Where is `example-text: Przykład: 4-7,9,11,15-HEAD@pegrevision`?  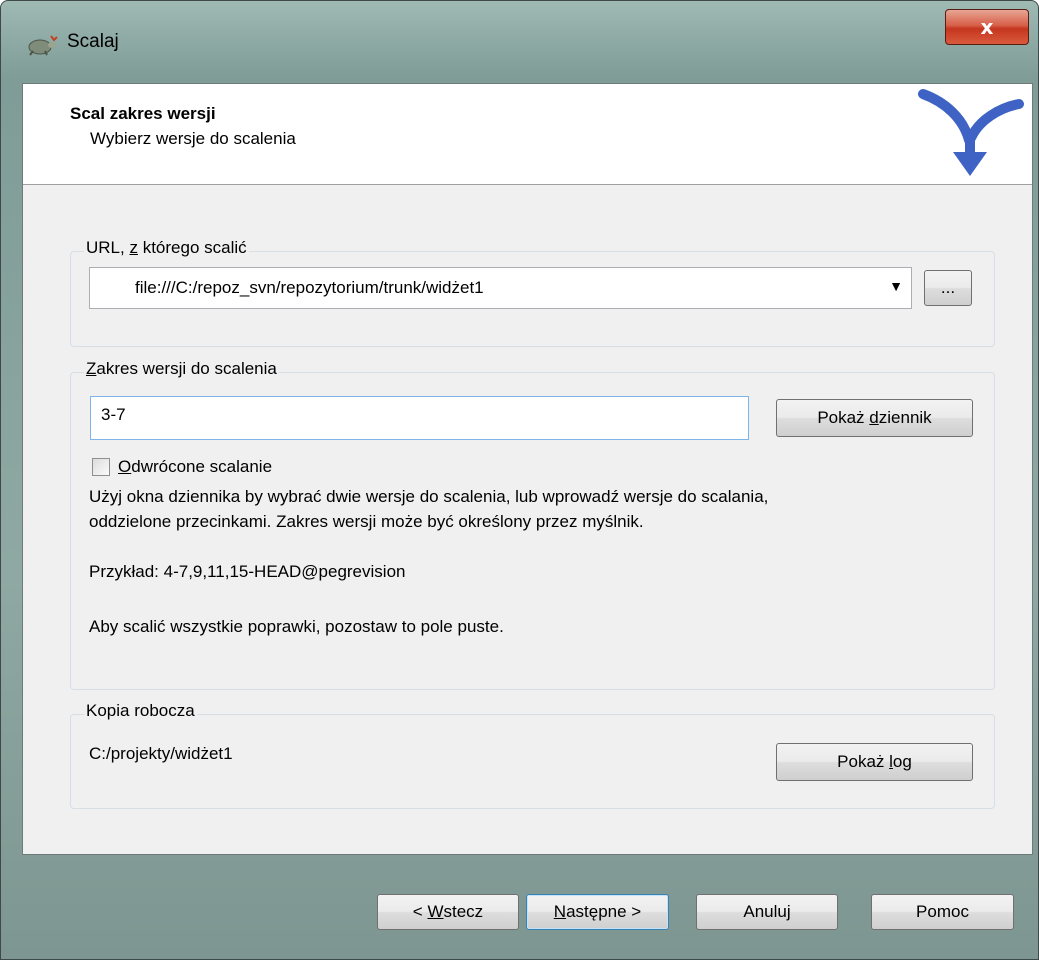 example-text: Przykład: 4-7,9,11,15-HEAD@pegrevision is located at coordinates (247, 571).